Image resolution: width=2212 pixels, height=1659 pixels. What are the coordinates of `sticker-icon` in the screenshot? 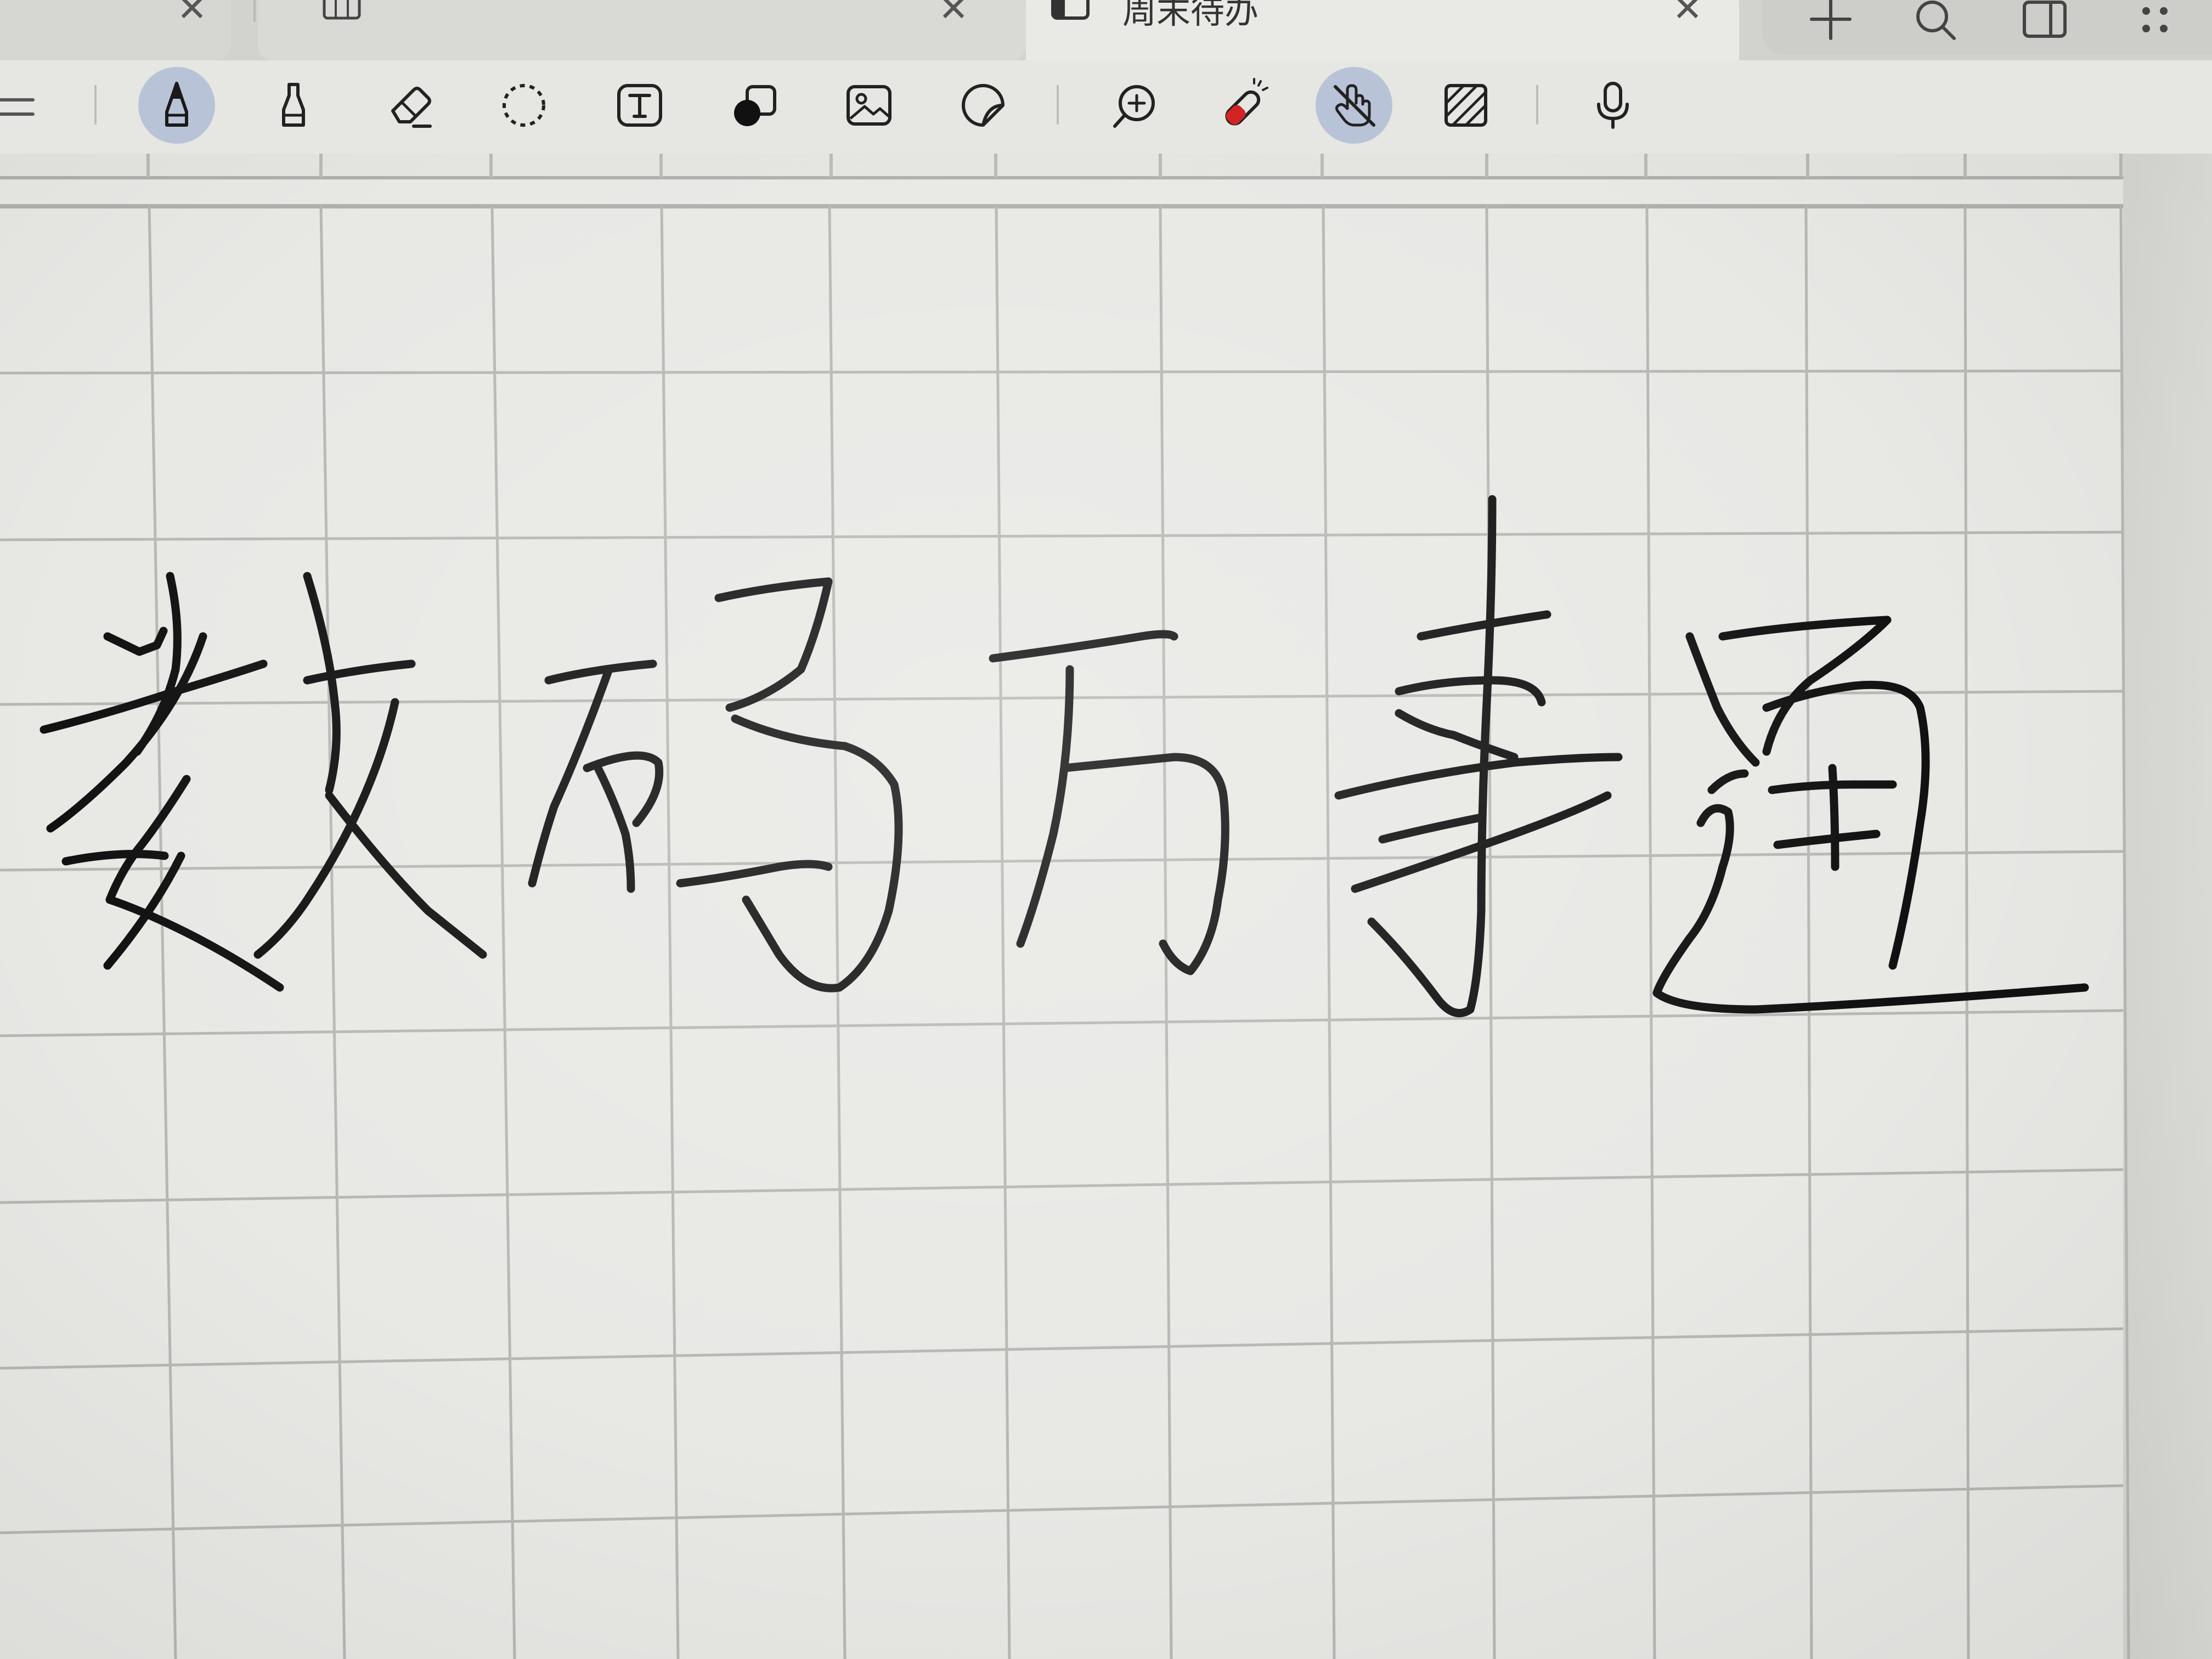 It's located at (983, 105).